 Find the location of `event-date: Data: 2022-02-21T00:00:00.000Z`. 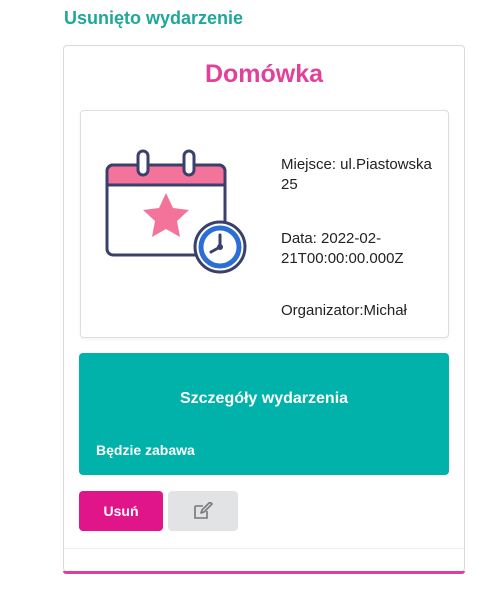

event-date: Data: 2022-02-21T00:00:00.000Z is located at coordinates (342, 248).